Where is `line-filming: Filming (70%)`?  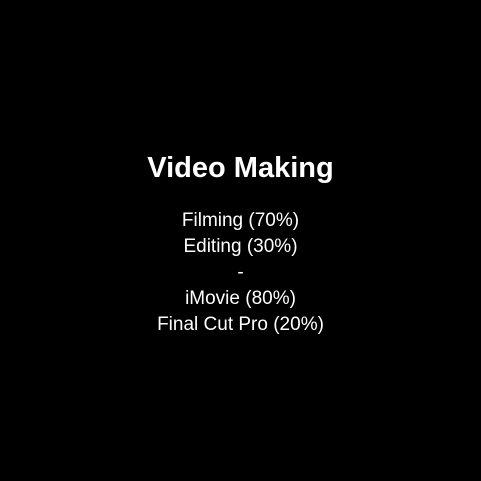 line-filming: Filming (70%) is located at coordinates (240, 220).